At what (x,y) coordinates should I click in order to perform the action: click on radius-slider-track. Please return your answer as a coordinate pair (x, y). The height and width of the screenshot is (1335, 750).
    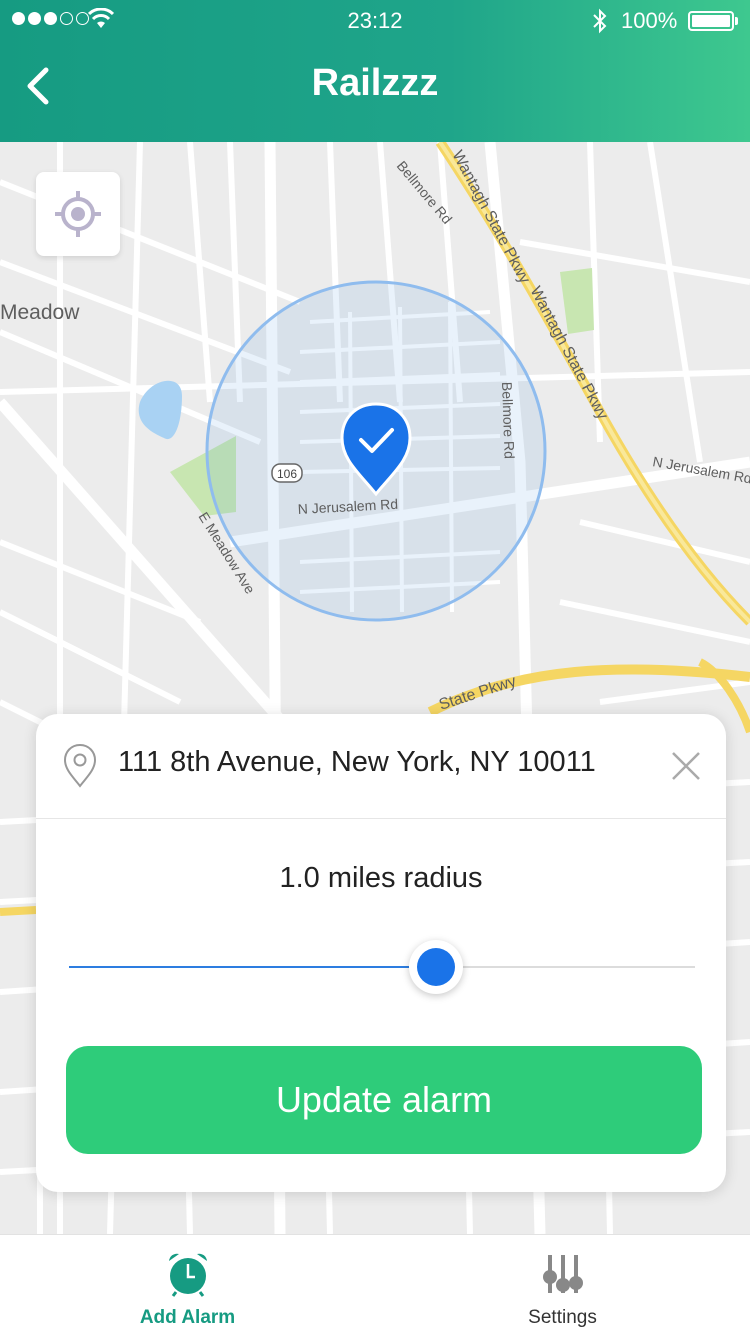
    Looking at the image, I should click on (382, 967).